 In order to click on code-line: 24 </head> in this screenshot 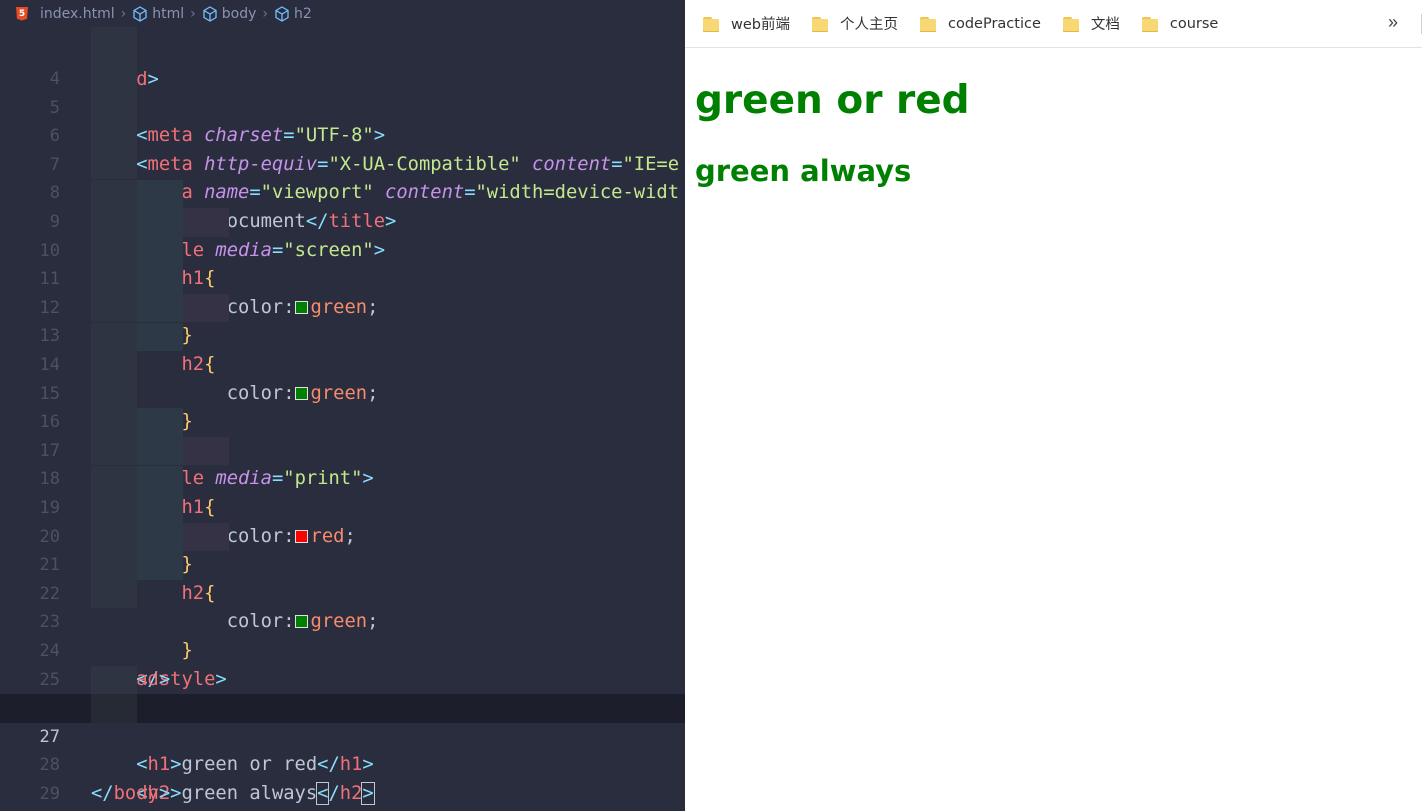, I will do `click(105, 665)`.